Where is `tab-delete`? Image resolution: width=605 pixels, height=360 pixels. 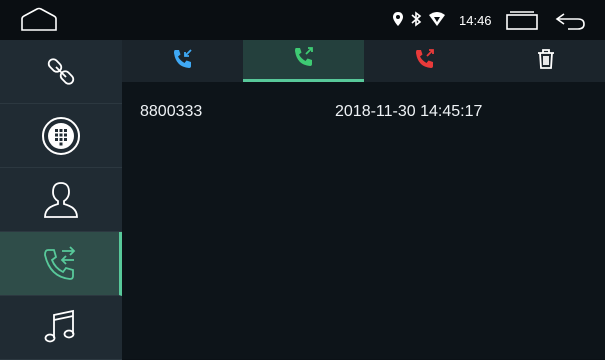
tab-delete is located at coordinates (545, 61).